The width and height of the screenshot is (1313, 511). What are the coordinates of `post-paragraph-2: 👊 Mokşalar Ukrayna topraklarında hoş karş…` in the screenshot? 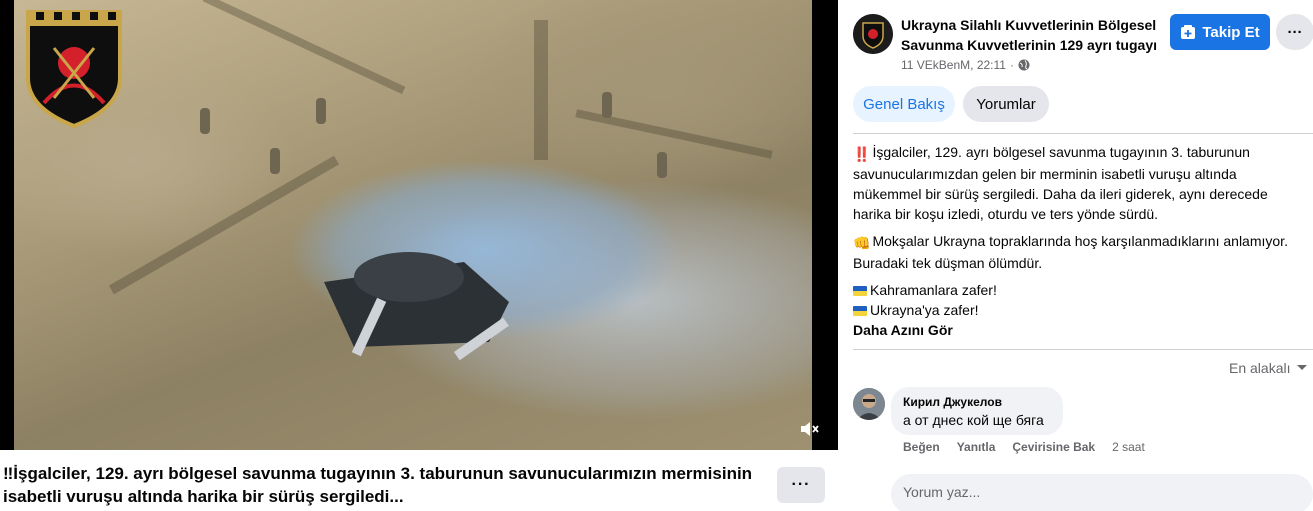 It's located at (1073, 252).